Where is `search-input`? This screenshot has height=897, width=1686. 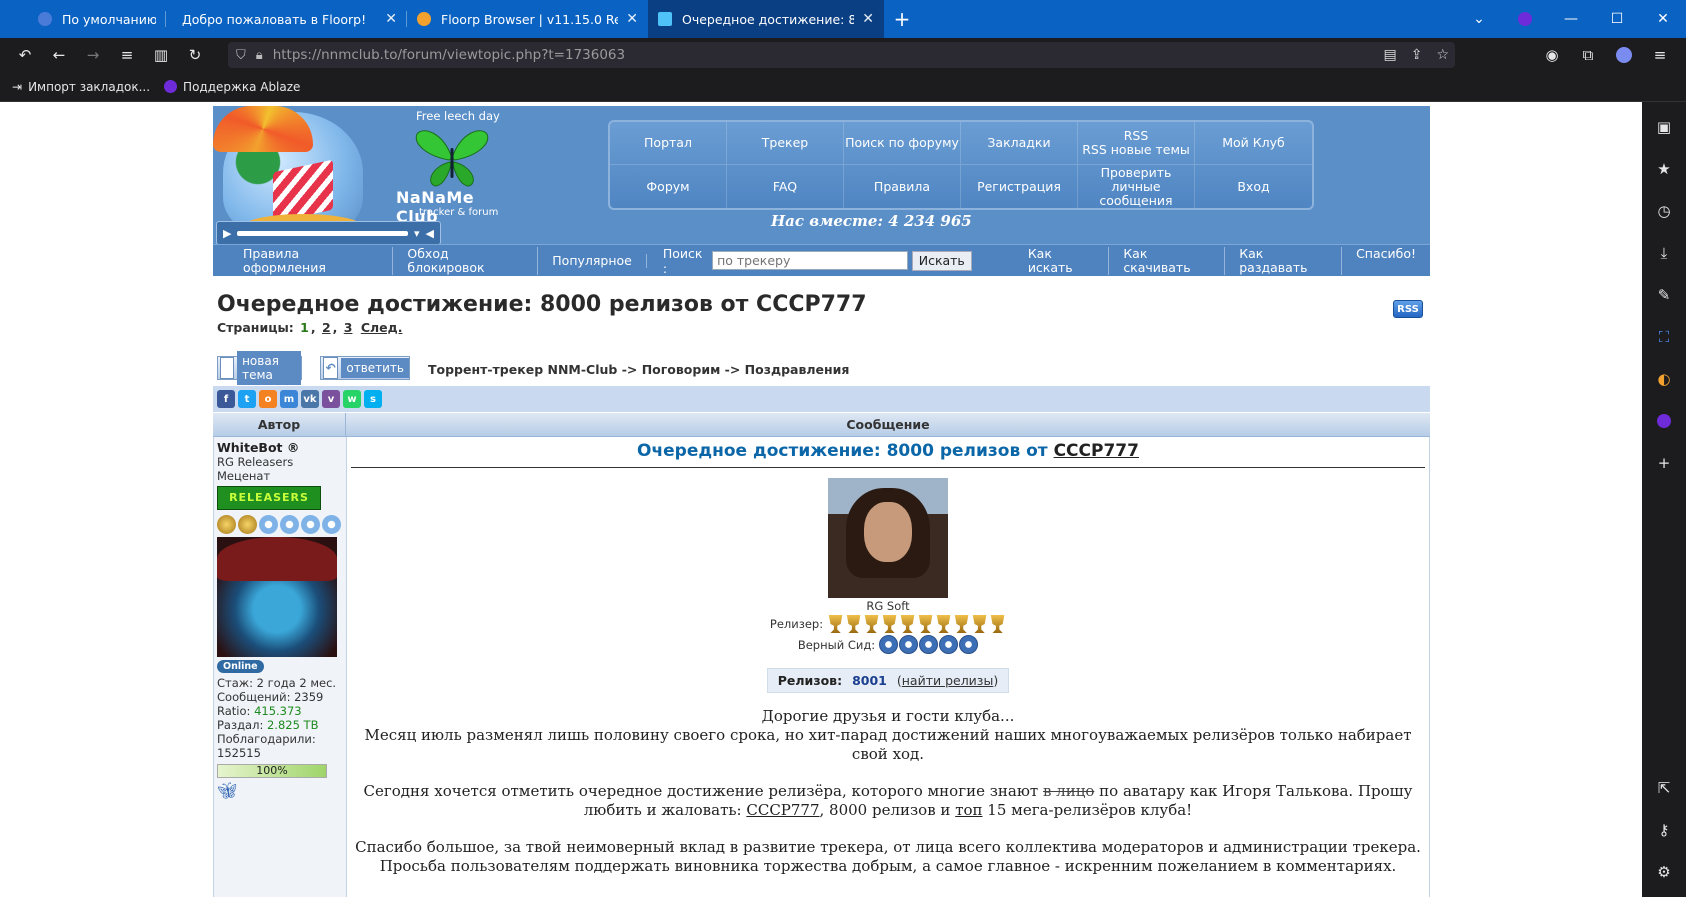 search-input is located at coordinates (810, 260).